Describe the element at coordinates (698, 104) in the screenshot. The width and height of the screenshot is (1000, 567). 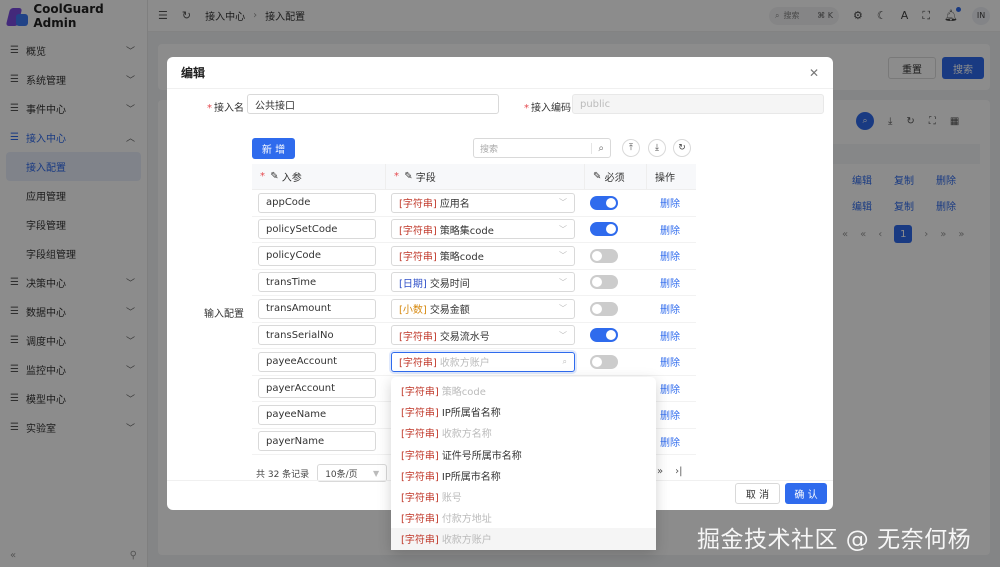
I see `access-code-input: public` at that location.